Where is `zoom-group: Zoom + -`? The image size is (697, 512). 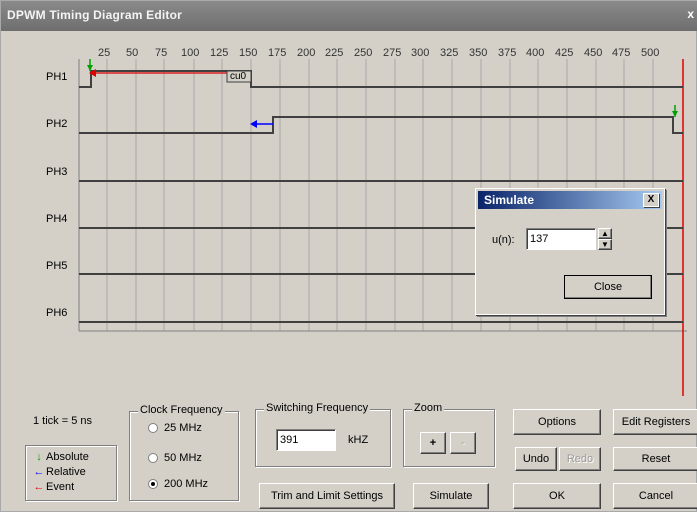
zoom-group: Zoom + - is located at coordinates (449, 434).